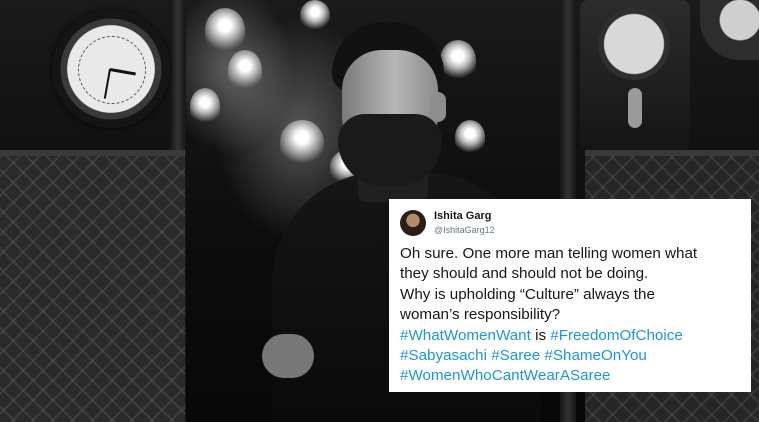  What do you see at coordinates (595, 355) in the screenshot?
I see `hashtag-link: #ShameOnYou` at bounding box center [595, 355].